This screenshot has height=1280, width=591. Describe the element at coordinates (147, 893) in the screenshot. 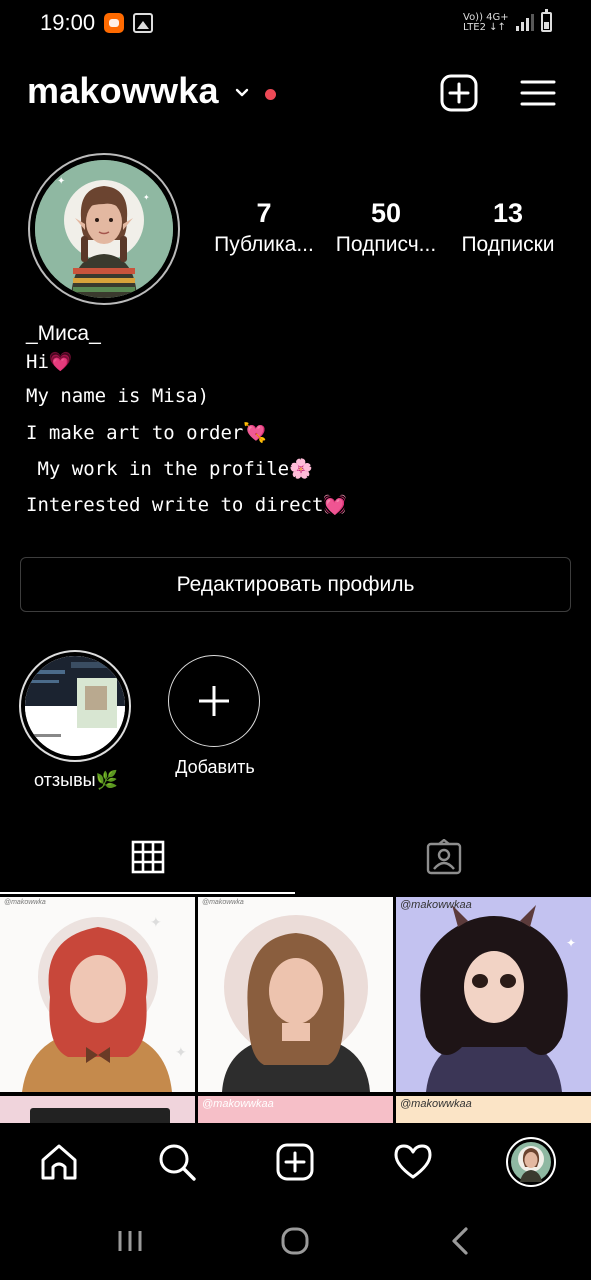

I see `active-tab-indicator` at that location.